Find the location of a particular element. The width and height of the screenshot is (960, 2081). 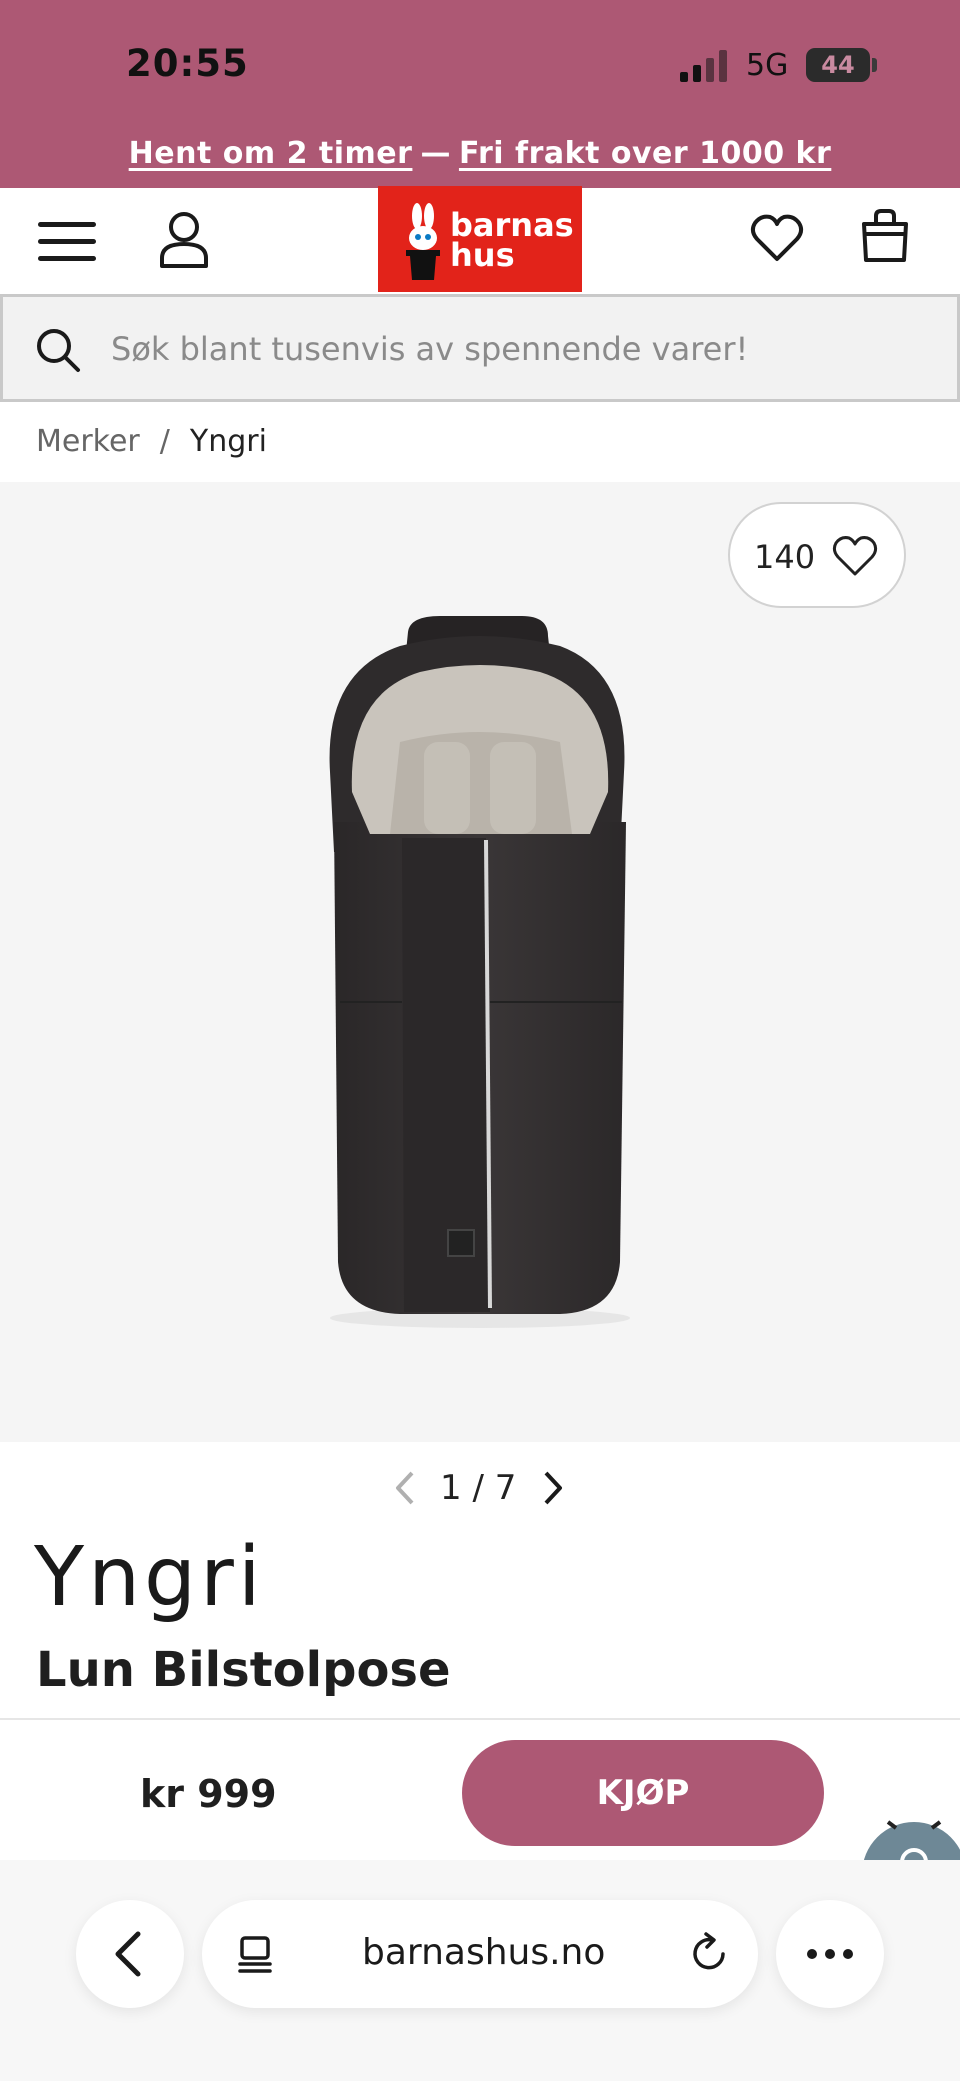

like-button: 140 is located at coordinates (817, 555).